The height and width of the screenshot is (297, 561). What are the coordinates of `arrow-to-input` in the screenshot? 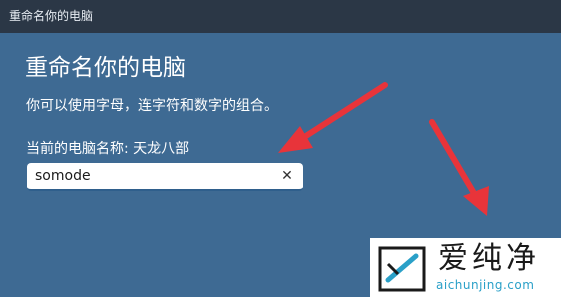 It's located at (333, 117).